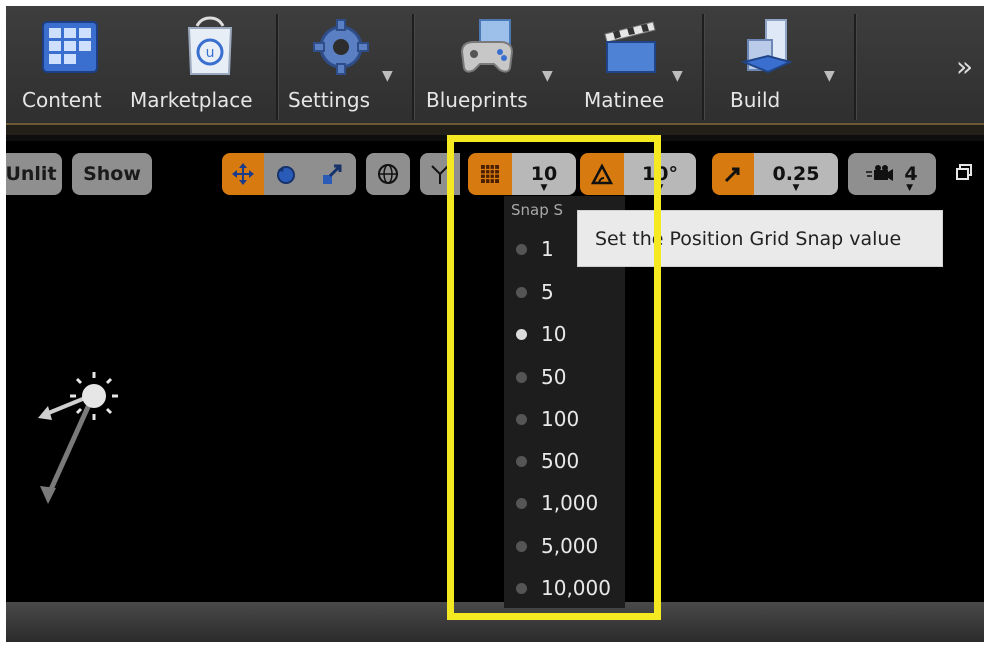  Describe the element at coordinates (964, 66) in the screenshot. I see `toolbar-overflow-icon: »` at that location.